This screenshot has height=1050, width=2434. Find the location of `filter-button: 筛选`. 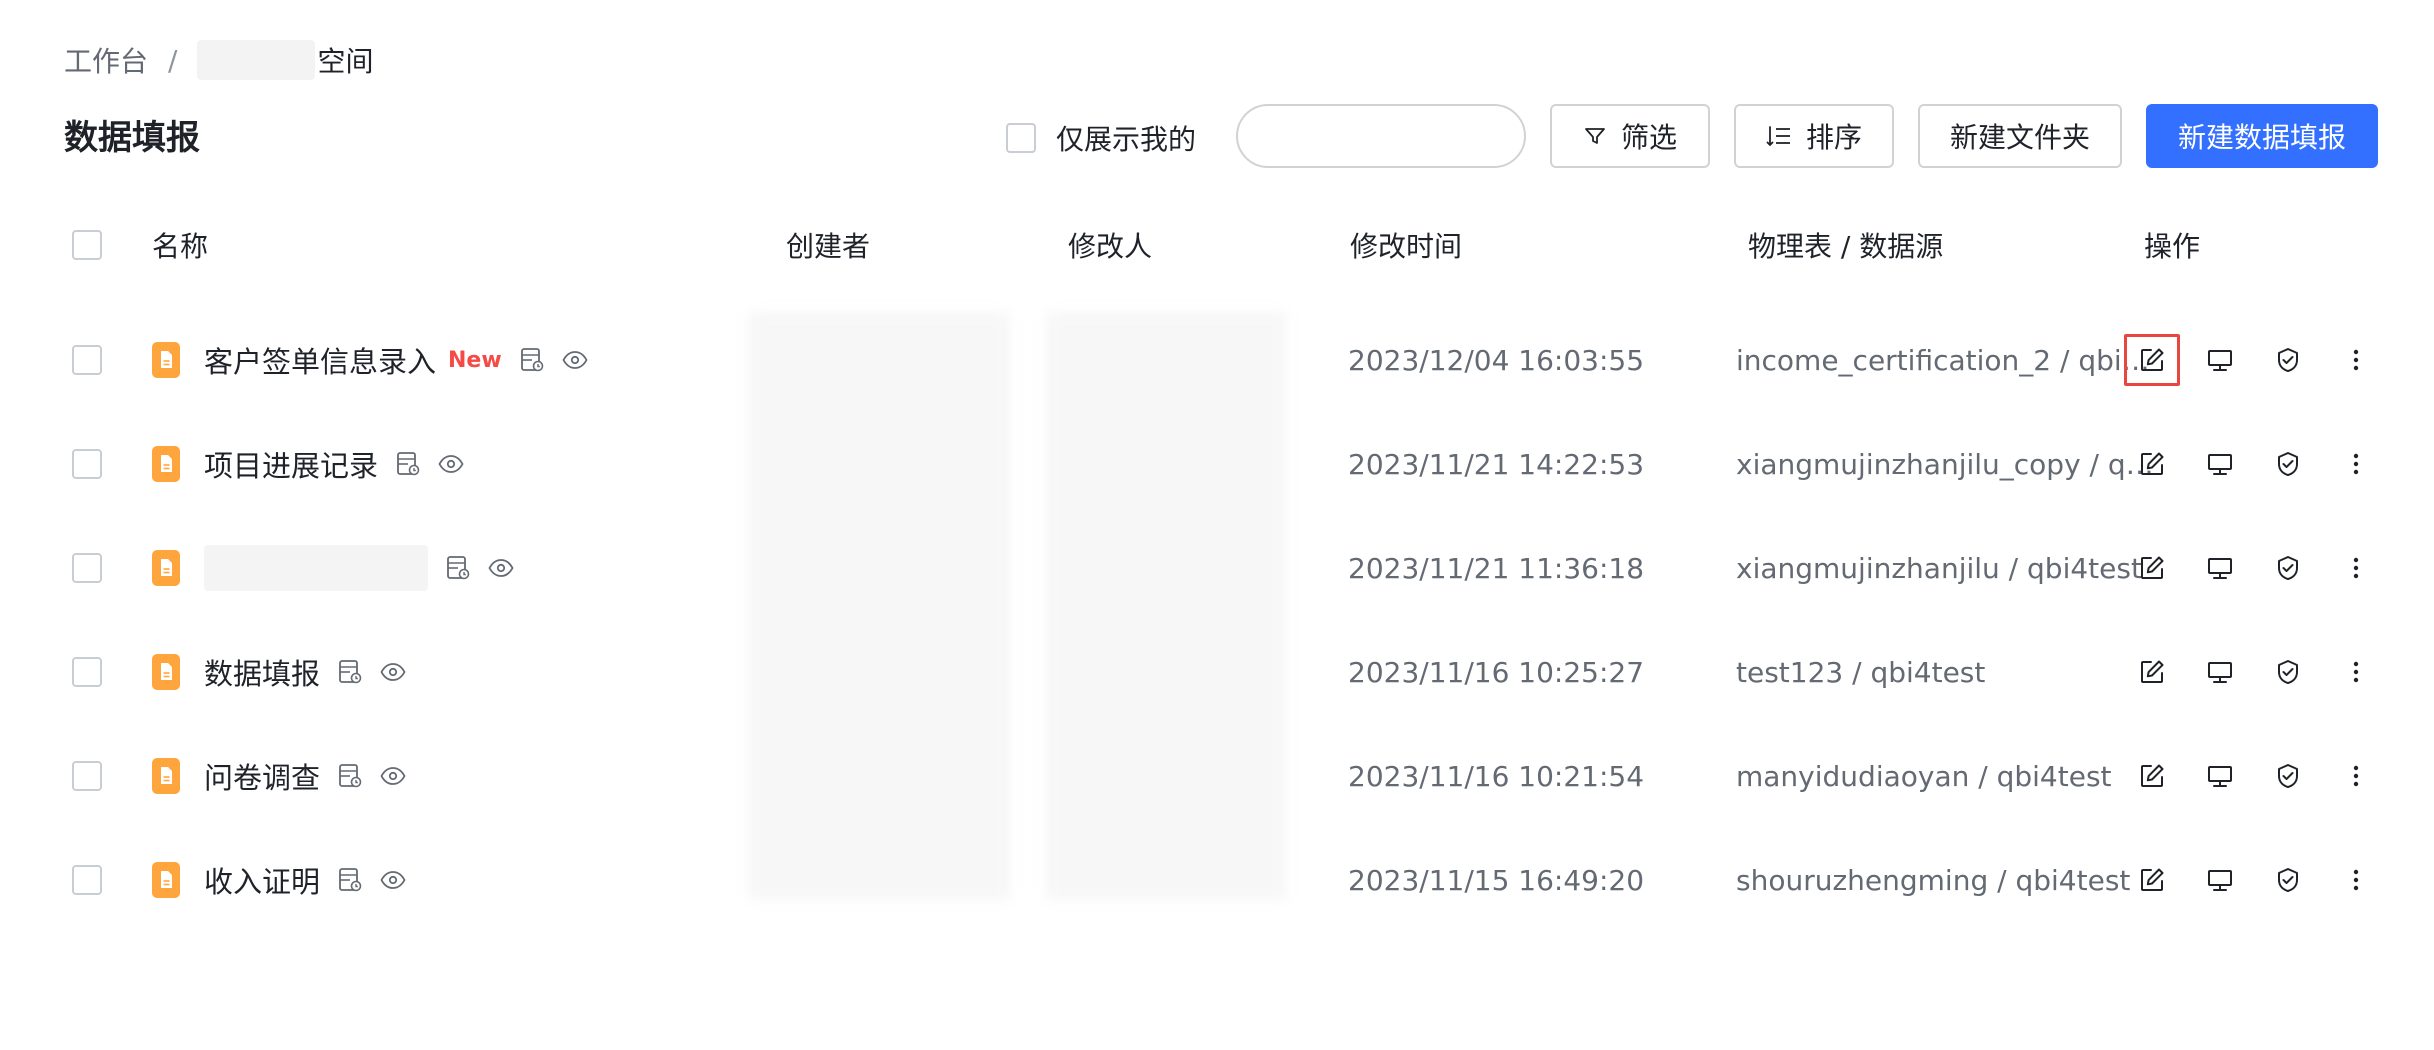

filter-button: 筛选 is located at coordinates (1630, 136).